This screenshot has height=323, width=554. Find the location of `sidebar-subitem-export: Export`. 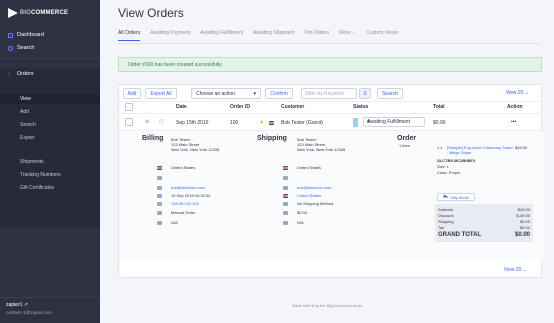

sidebar-subitem-export: Export is located at coordinates (27, 138).